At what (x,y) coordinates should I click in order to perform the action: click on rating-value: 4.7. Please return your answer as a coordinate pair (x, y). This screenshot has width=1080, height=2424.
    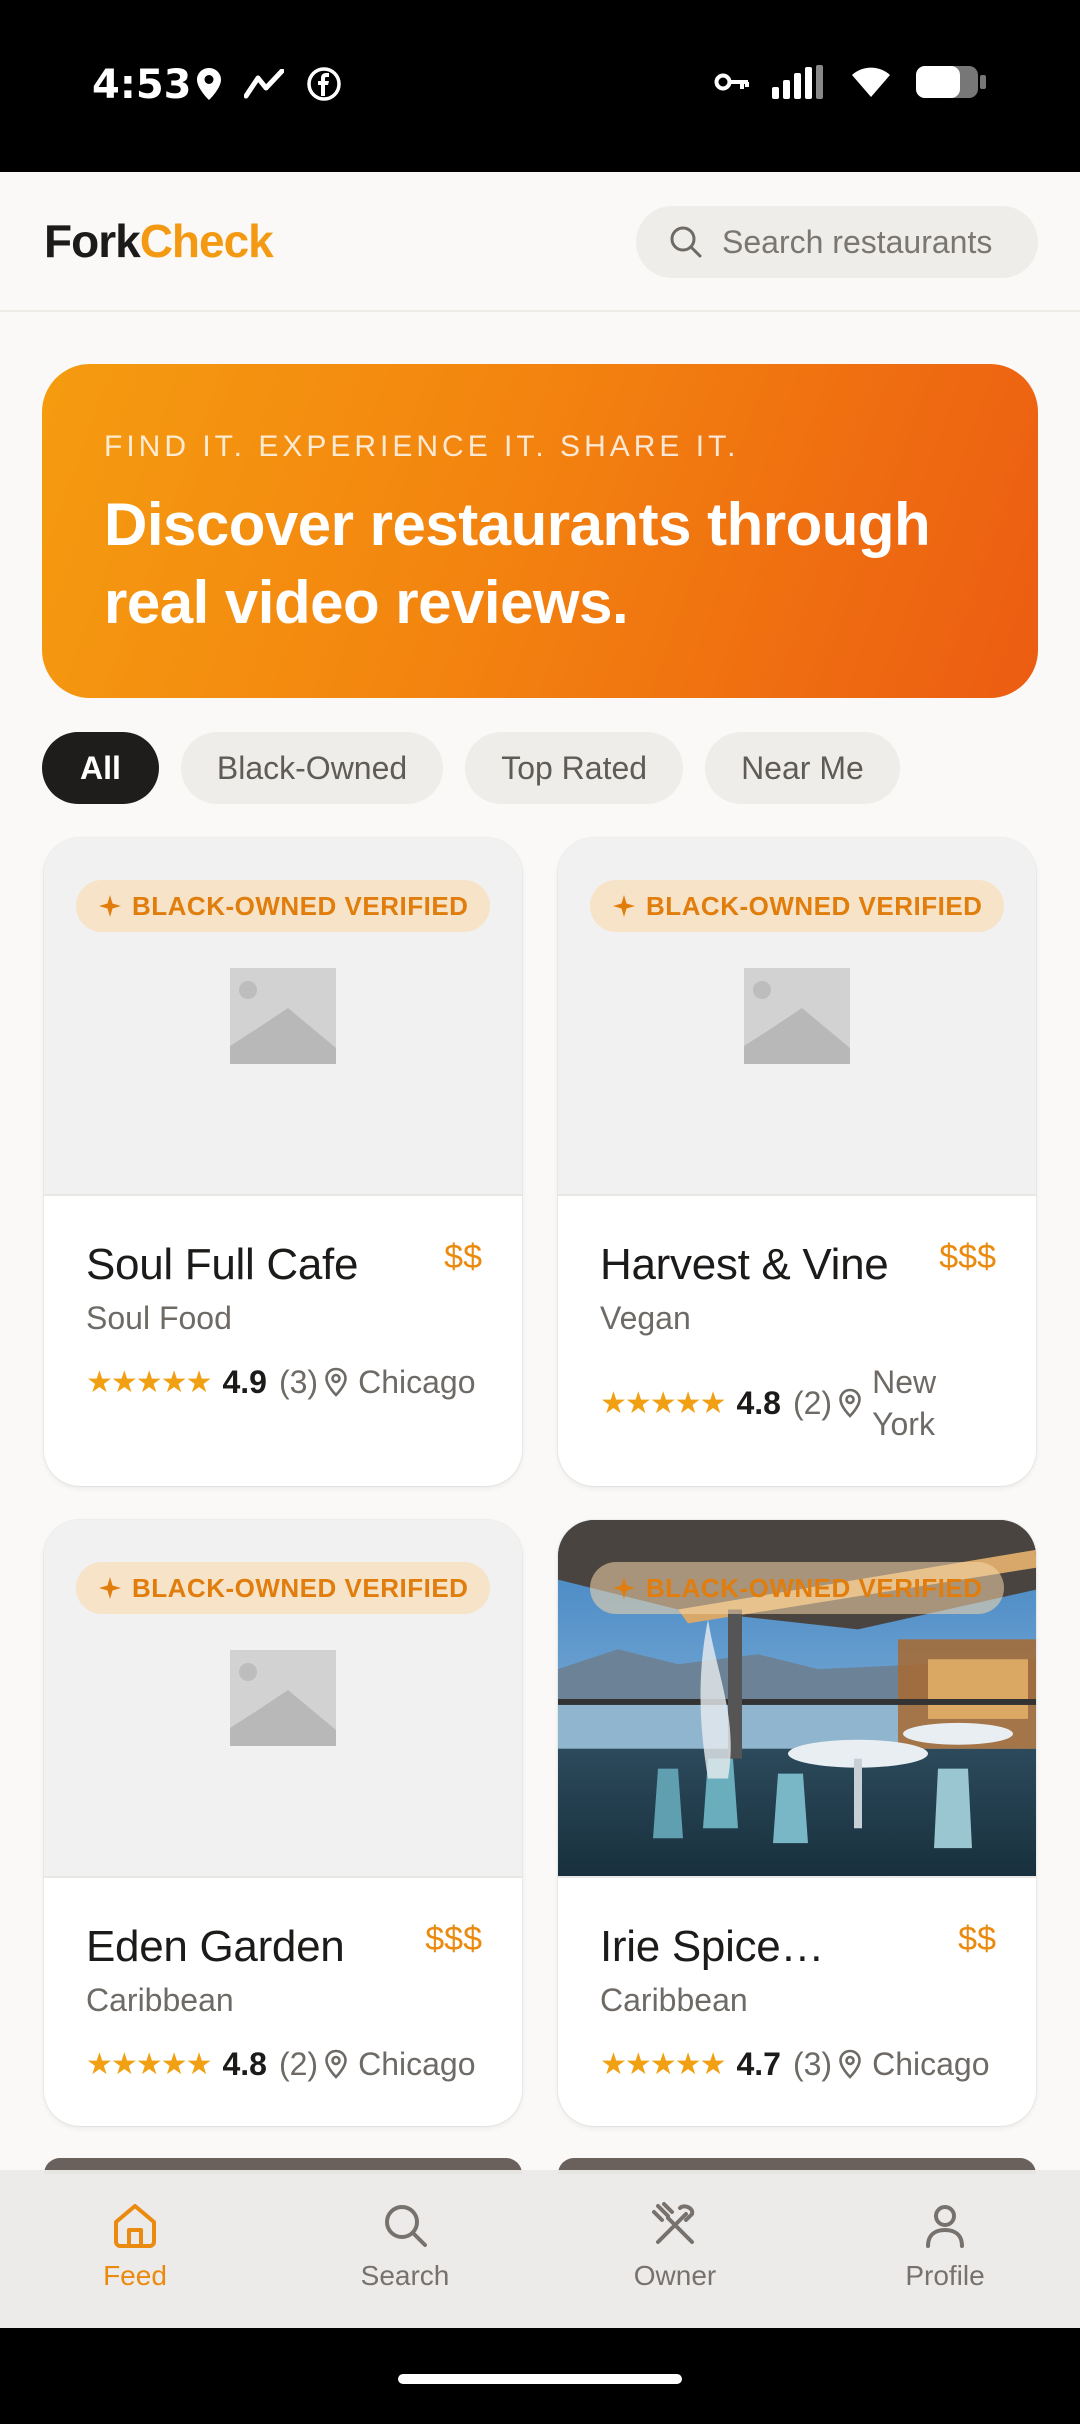
    Looking at the image, I should click on (758, 2063).